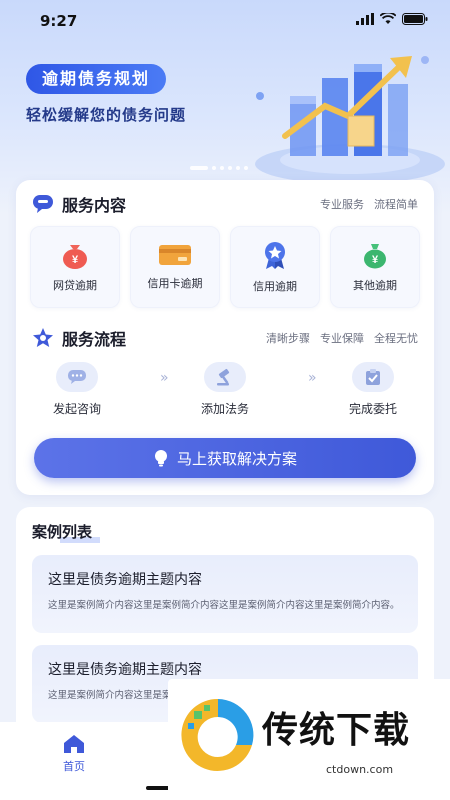  Describe the element at coordinates (275, 255) in the screenshot. I see `award-badge-icon` at that location.